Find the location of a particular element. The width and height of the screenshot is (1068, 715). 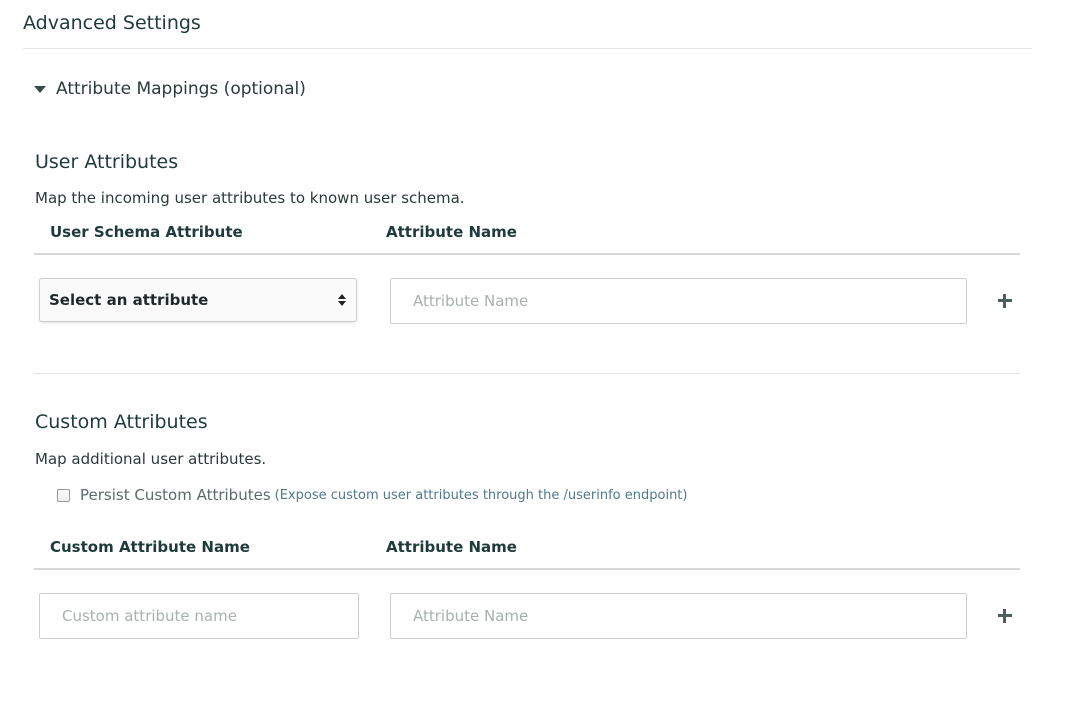

column-header-user-schema-attribute: User Schema Attribute is located at coordinates (146, 232).